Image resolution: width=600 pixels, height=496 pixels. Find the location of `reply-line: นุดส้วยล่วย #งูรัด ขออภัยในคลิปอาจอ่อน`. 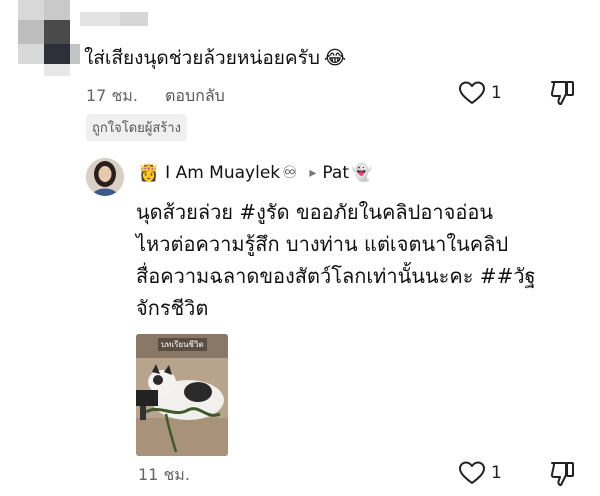

reply-line: นุดส้วยล่วย #งูรัด ขออภัยในคลิปอาจอ่อน is located at coordinates (315, 212).